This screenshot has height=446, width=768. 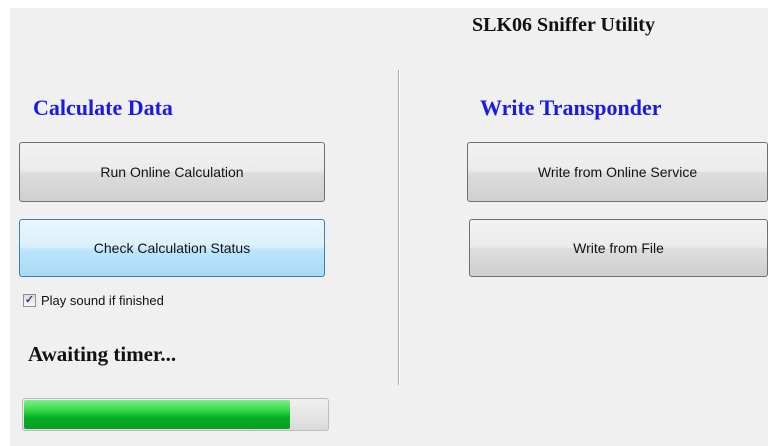 I want to click on write-from-file-button: Write from File, so click(x=618, y=248).